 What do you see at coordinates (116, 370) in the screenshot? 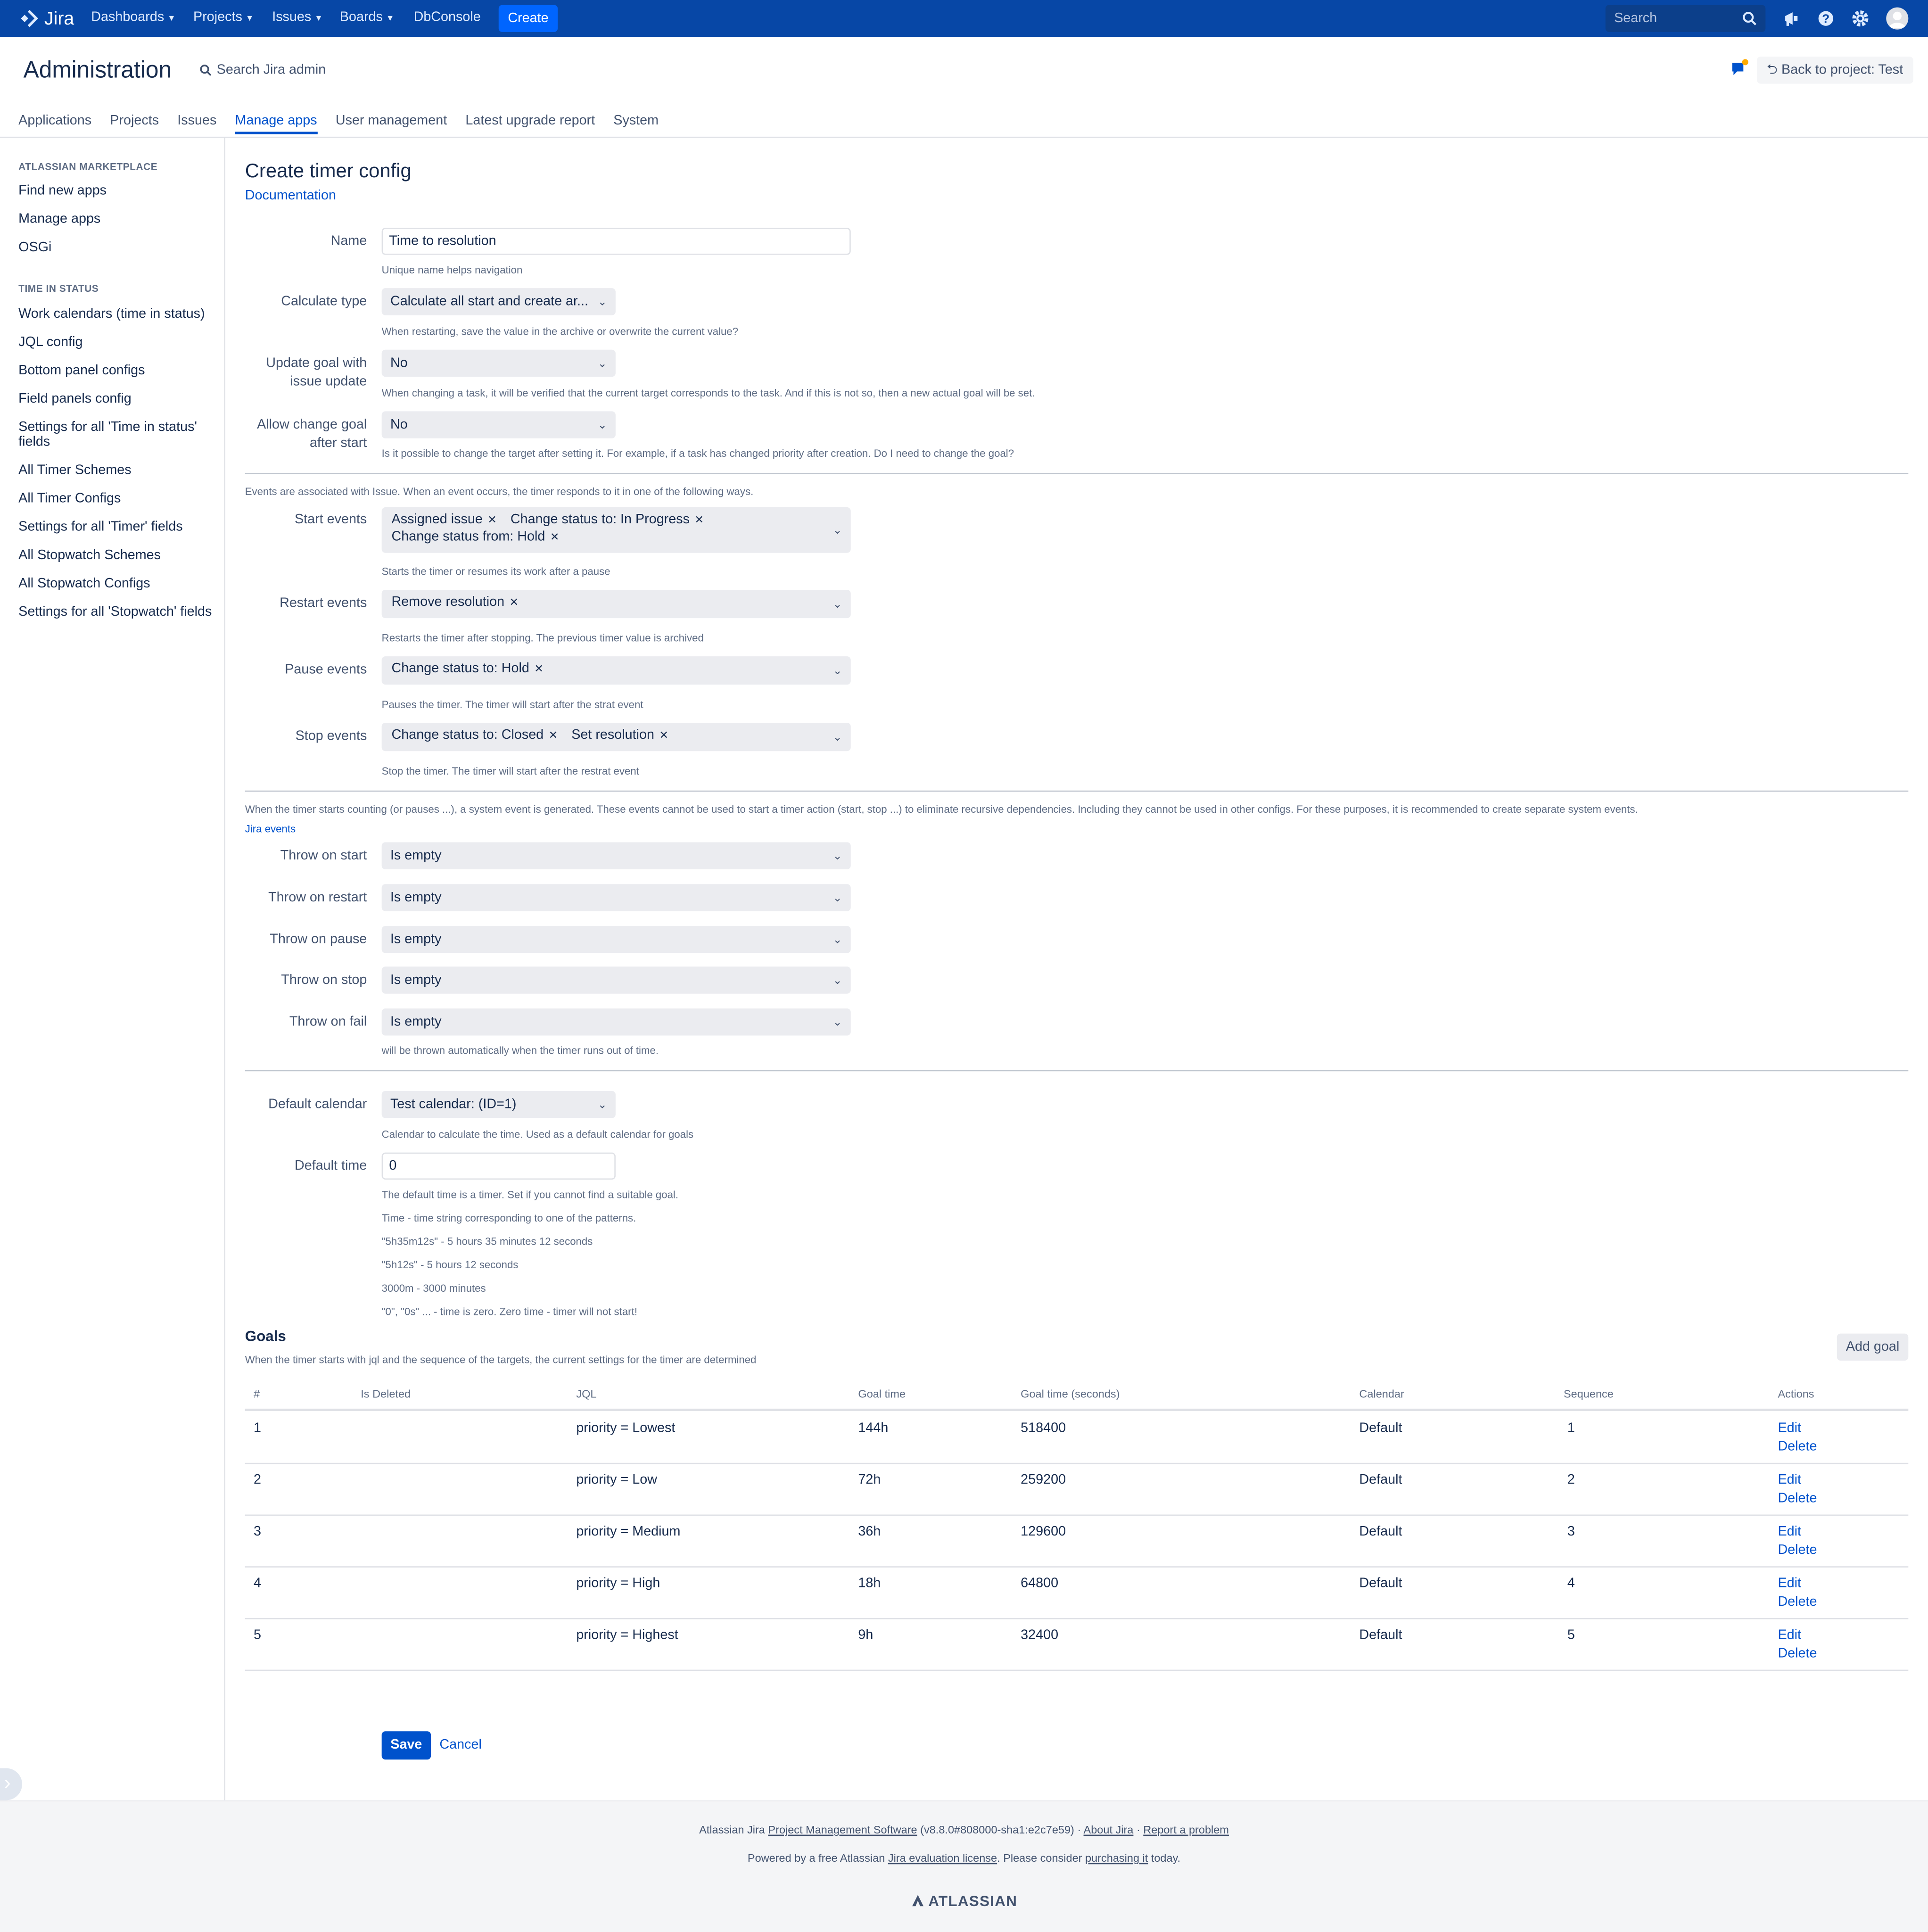
I see `sidebar-item-bottom-panel-configs: Bottom panel configs` at bounding box center [116, 370].